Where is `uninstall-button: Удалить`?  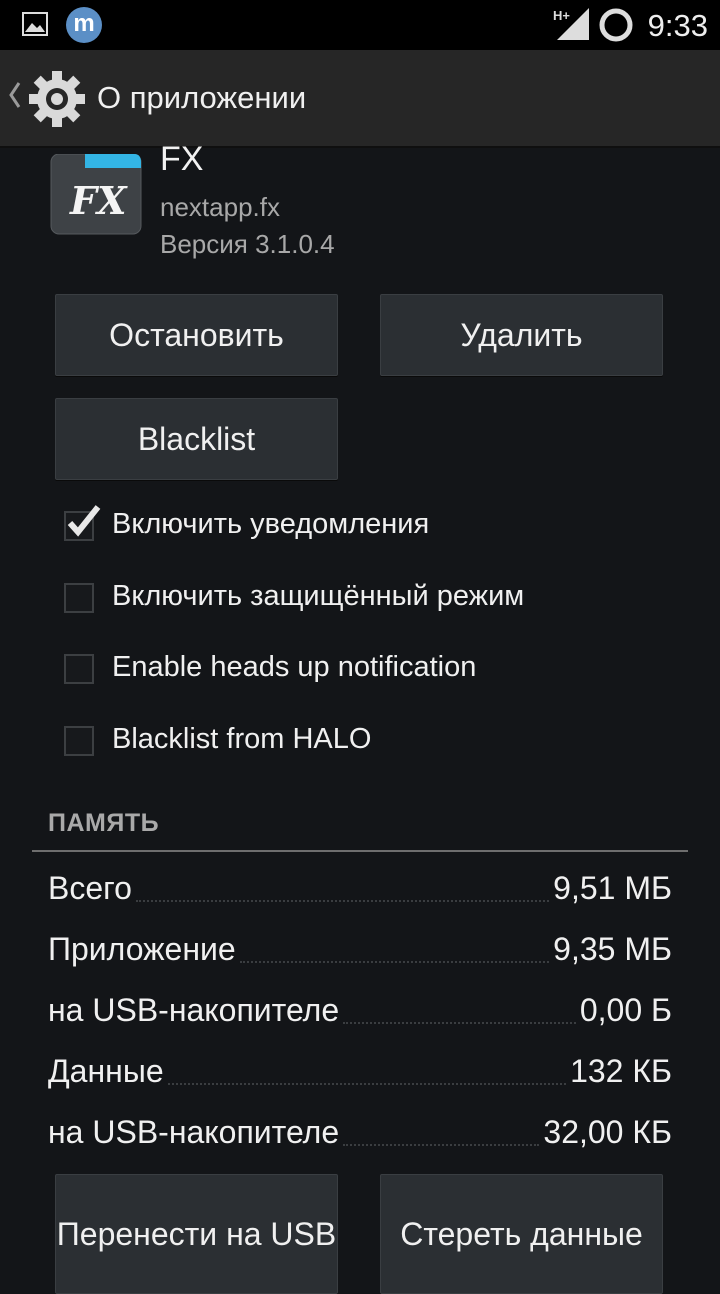
uninstall-button: Удалить is located at coordinates (521, 335).